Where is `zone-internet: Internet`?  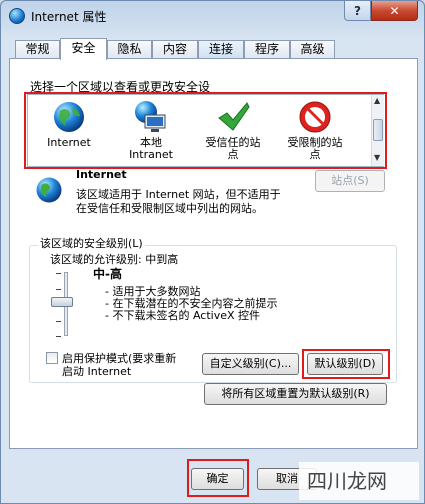 zone-internet: Internet is located at coordinates (69, 124).